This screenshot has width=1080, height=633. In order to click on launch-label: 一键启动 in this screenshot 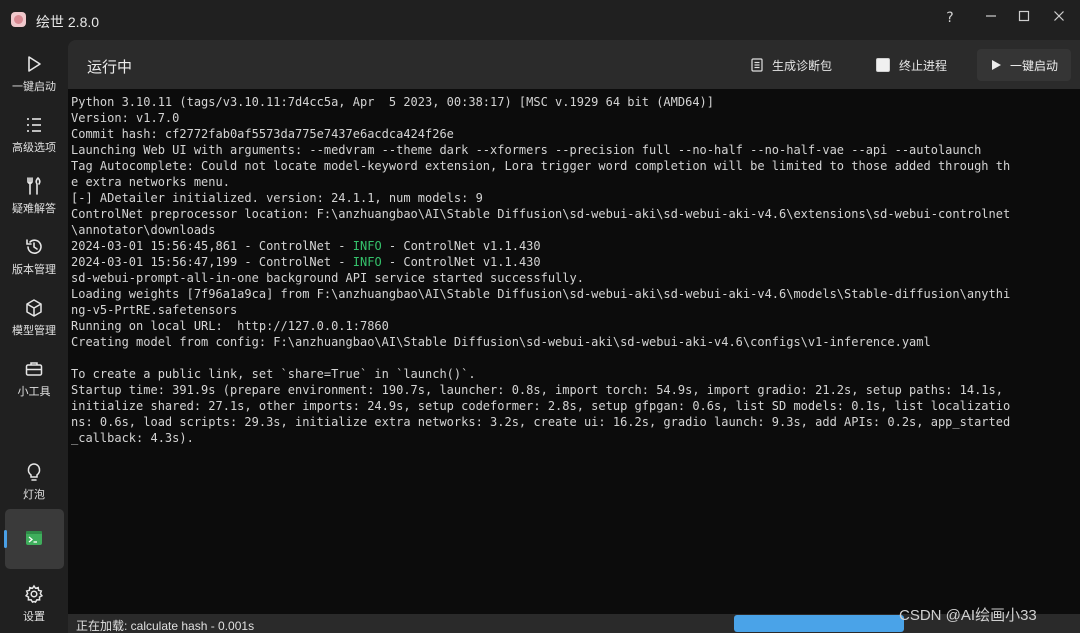, I will do `click(1033, 65)`.